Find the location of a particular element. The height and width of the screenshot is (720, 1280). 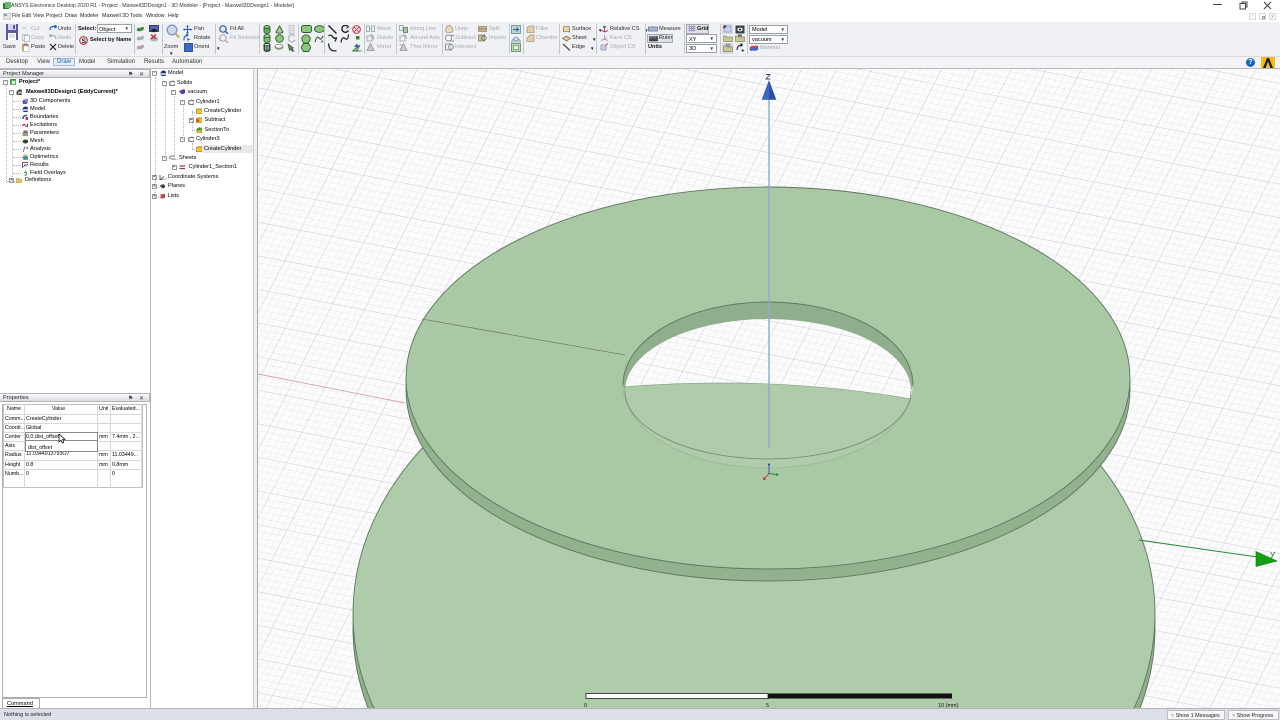

svg-text: S is located at coordinates (84, 41).